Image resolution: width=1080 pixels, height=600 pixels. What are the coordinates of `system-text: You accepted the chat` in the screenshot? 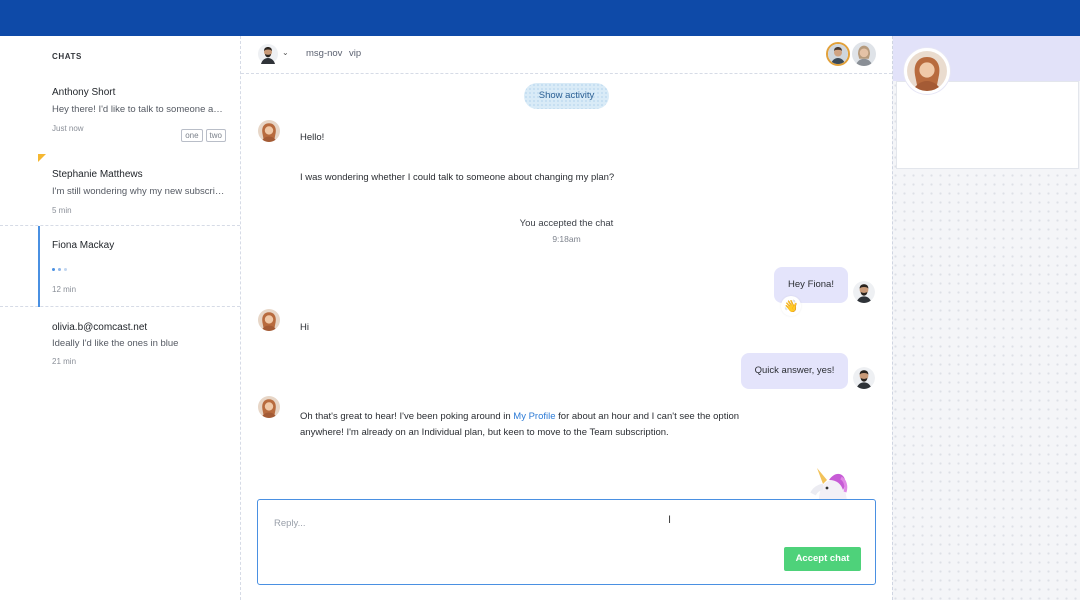 It's located at (566, 223).